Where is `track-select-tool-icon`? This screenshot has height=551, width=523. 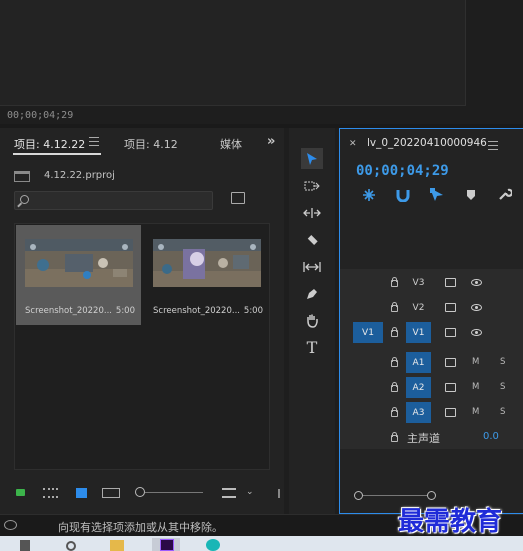 track-select-tool-icon is located at coordinates (312, 185).